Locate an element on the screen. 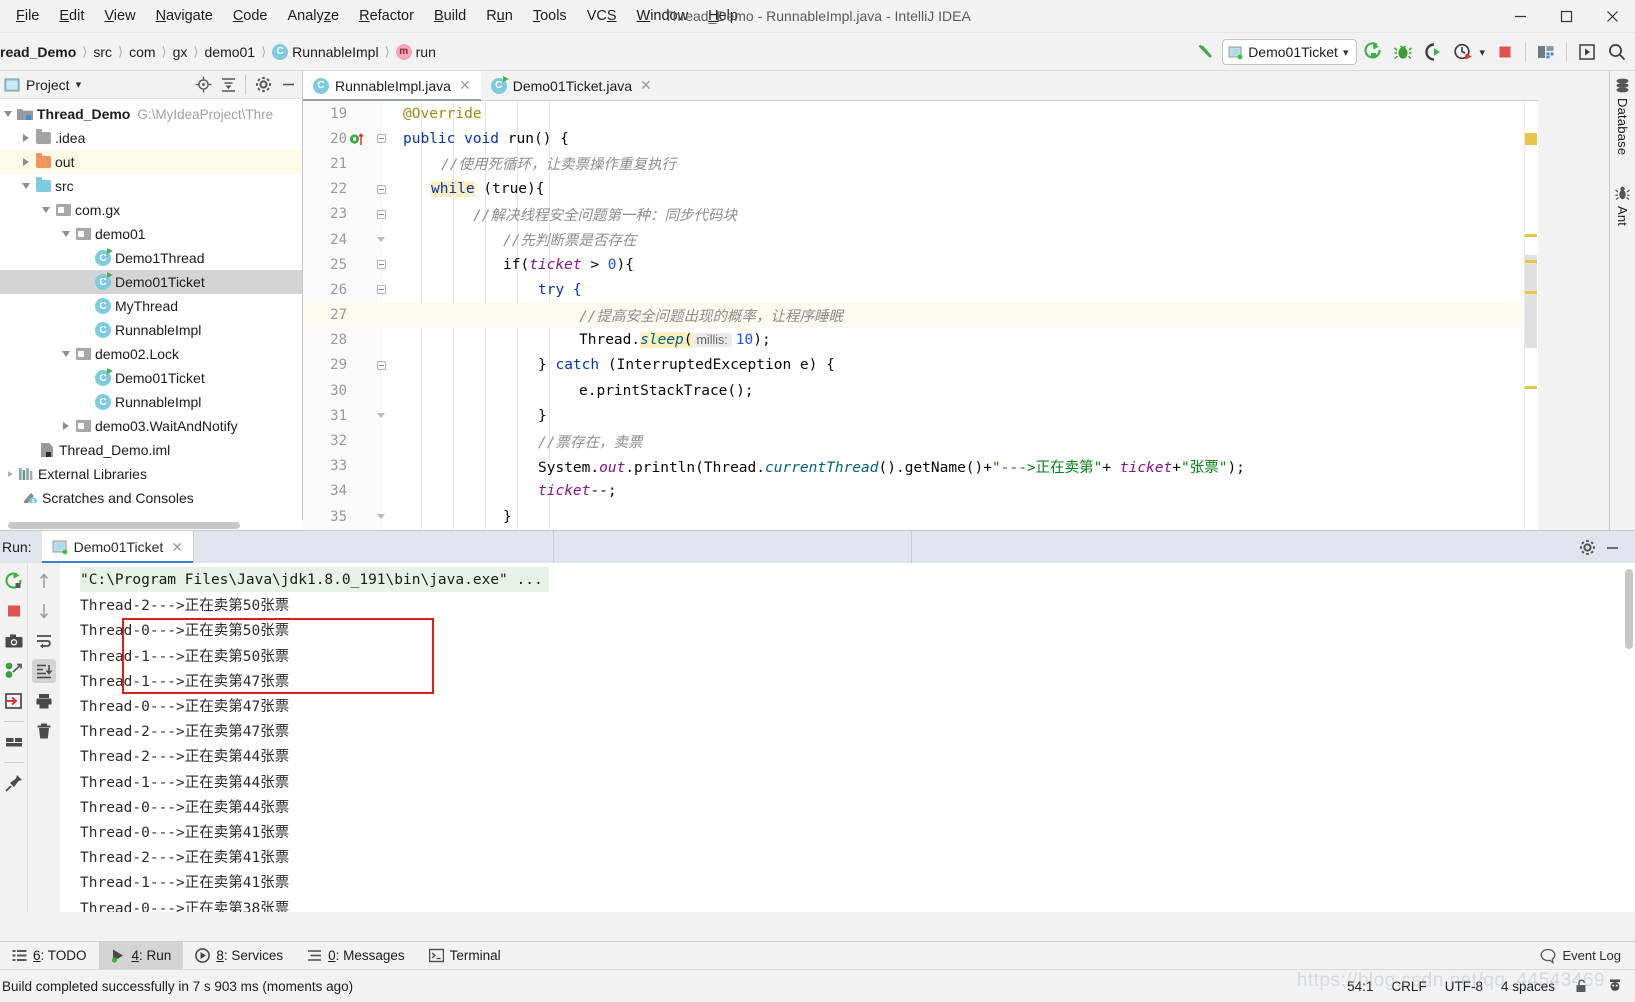 This screenshot has height=1002, width=1635. maximize-button is located at coordinates (1566, 16).